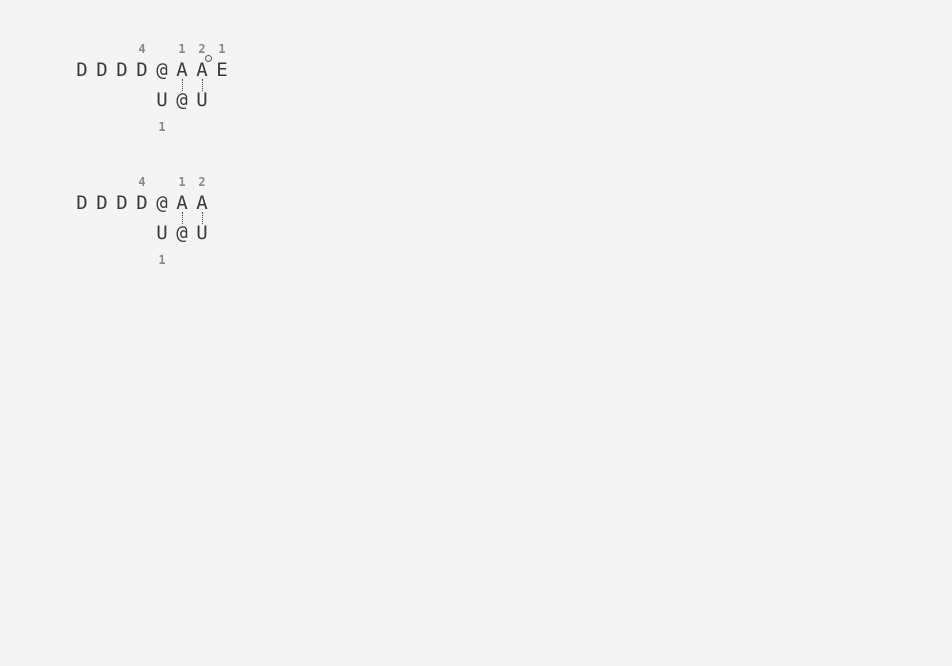 Image resolution: width=952 pixels, height=666 pixels. I want to click on bottom-number: 1, so click(162, 260).